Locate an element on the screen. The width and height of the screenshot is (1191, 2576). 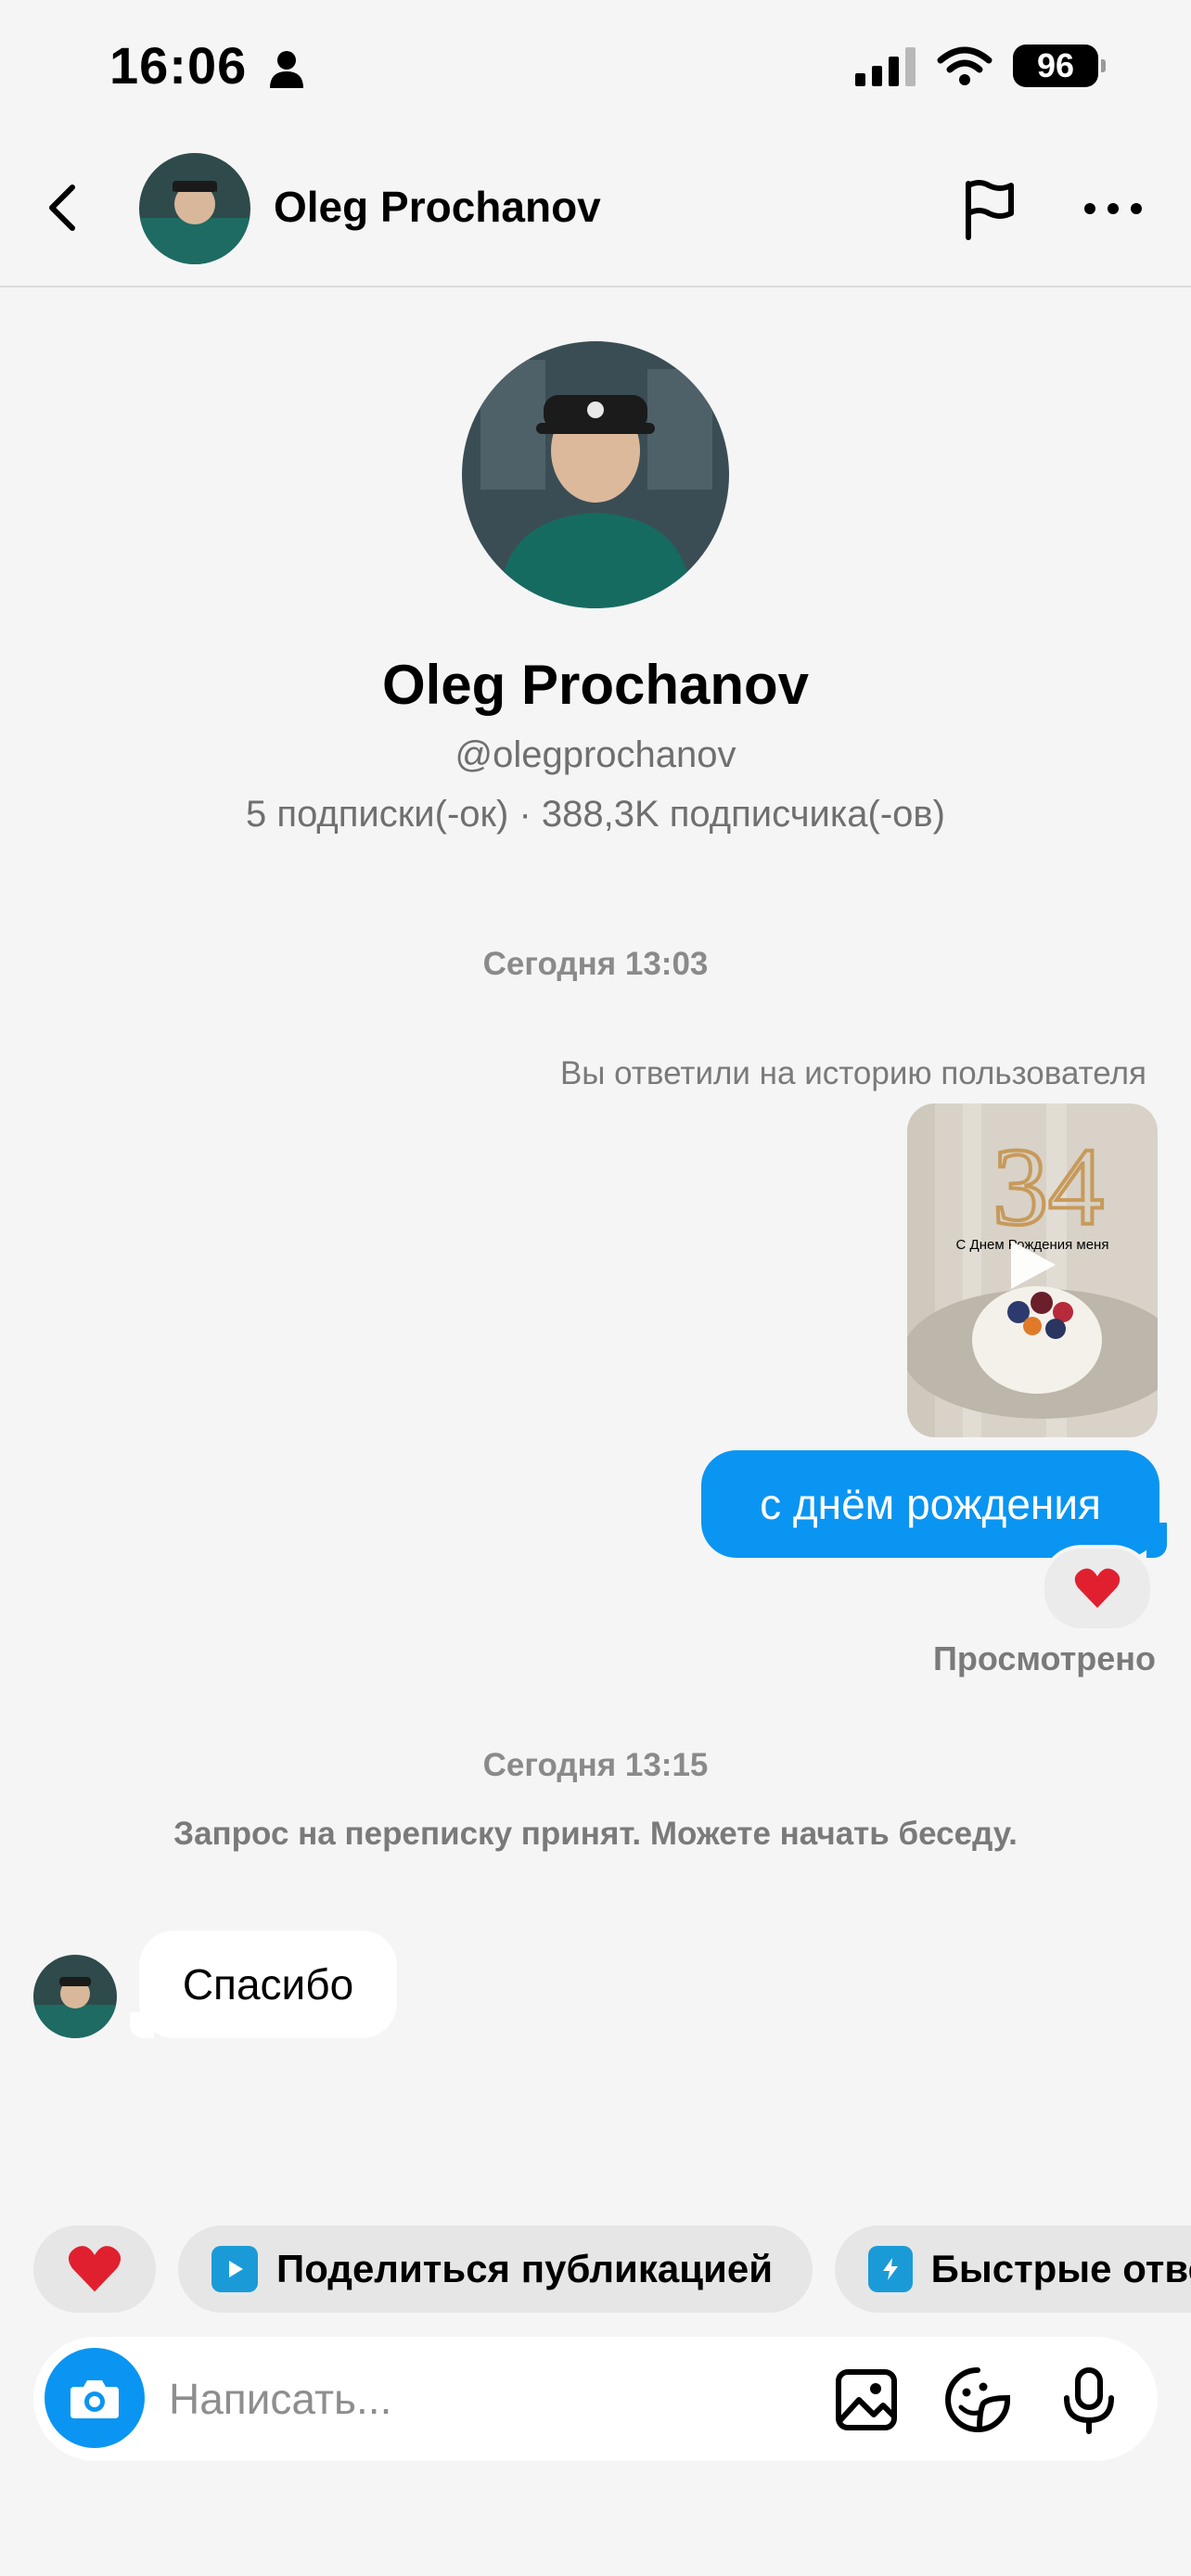
message-input is located at coordinates (484, 2399).